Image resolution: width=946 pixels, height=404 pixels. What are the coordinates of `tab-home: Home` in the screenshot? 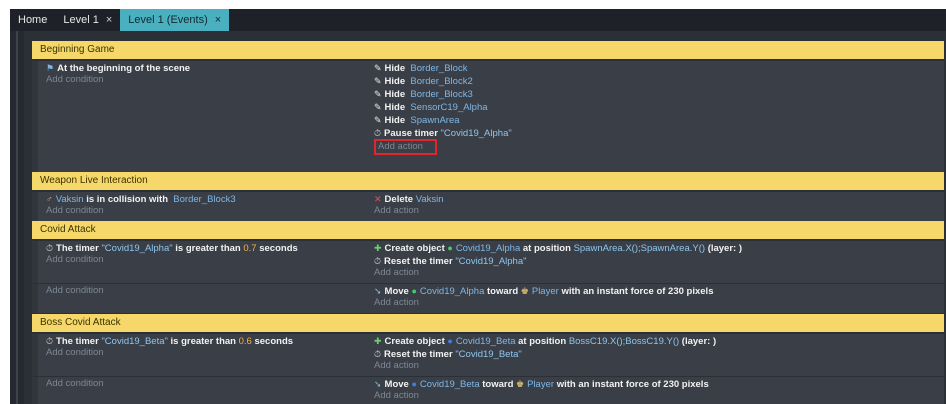 It's located at (32, 20).